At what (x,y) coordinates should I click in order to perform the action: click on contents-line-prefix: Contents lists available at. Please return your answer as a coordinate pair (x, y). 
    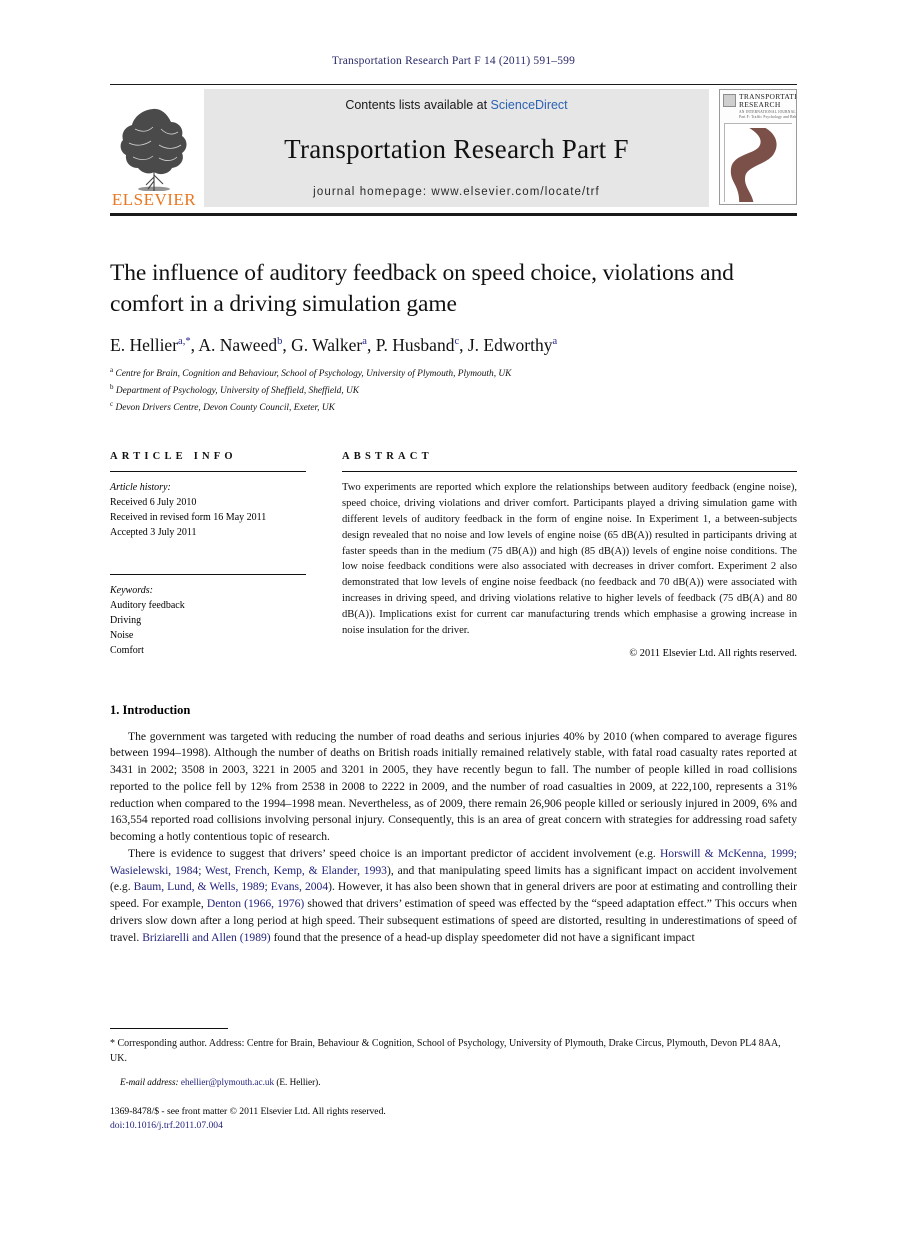
    Looking at the image, I should click on (418, 105).